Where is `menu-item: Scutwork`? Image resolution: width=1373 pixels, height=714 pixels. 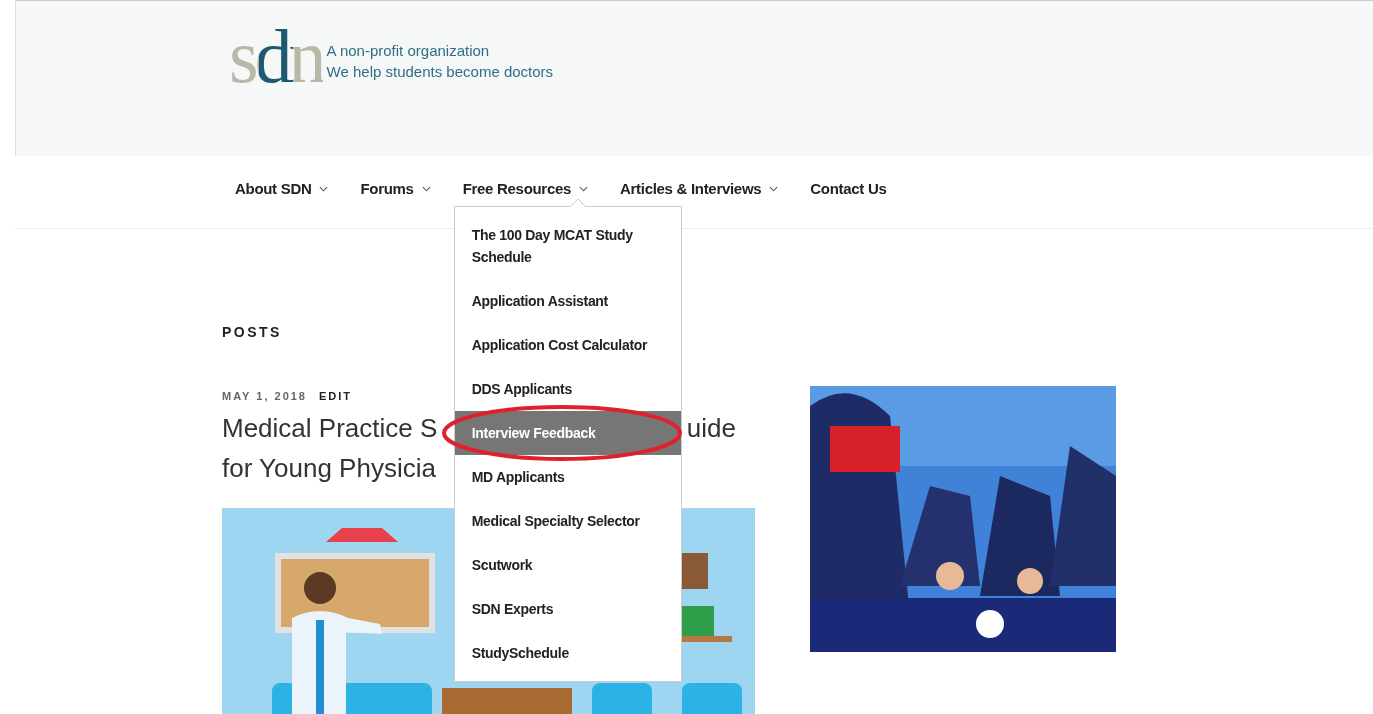
menu-item: Scutwork is located at coordinates (567, 565).